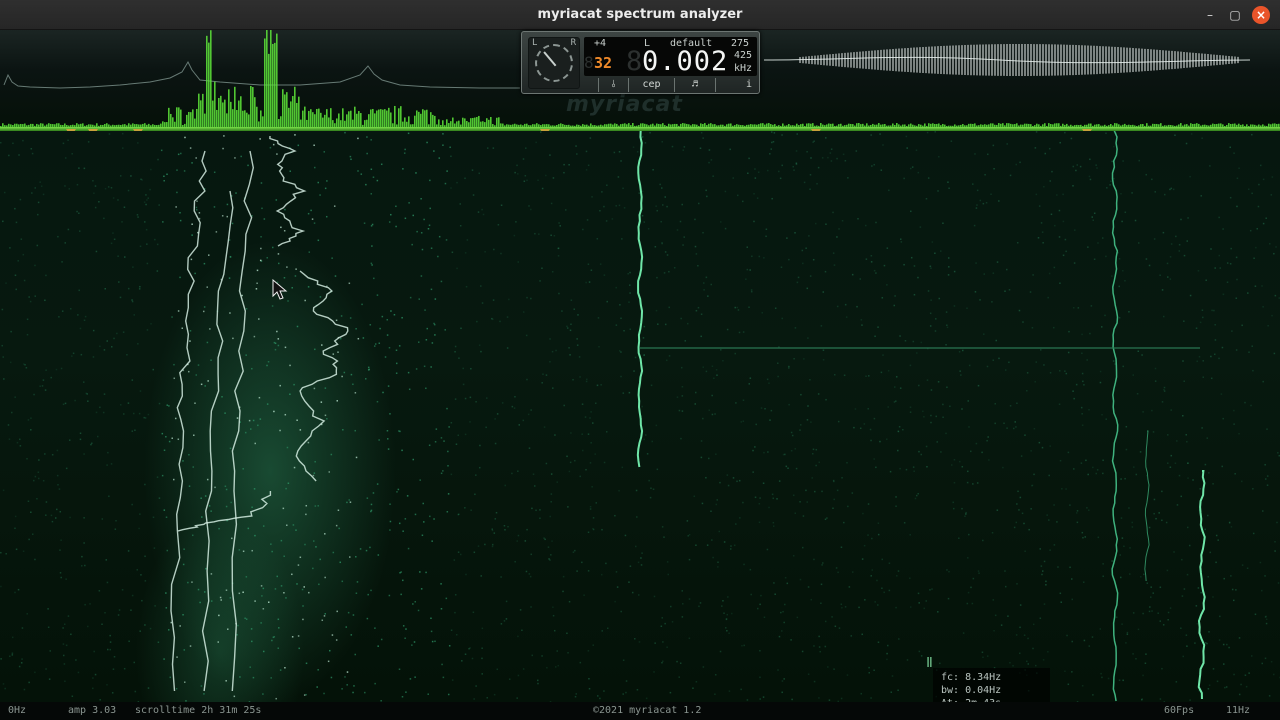 The image size is (1280, 720). I want to click on measure-cursor-icon: Ⅱ, so click(929, 663).